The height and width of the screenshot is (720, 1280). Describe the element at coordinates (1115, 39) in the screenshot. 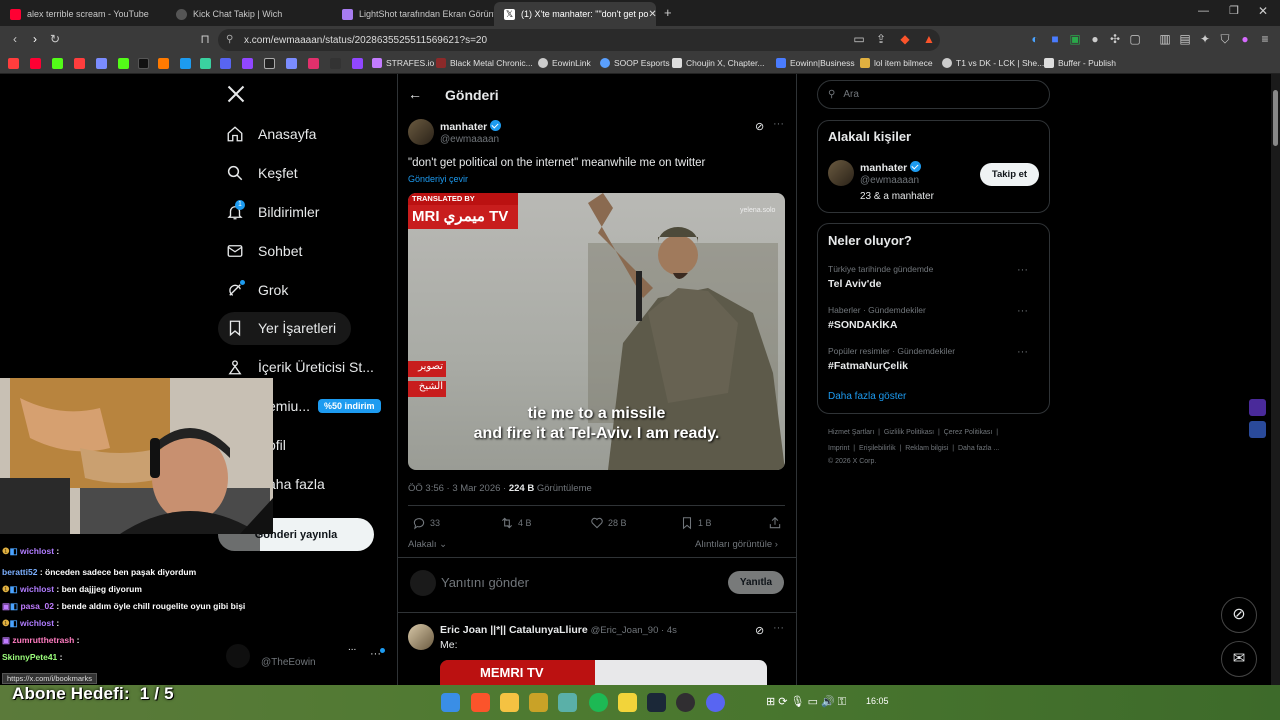

I see `puzzle-icon: ✣` at that location.